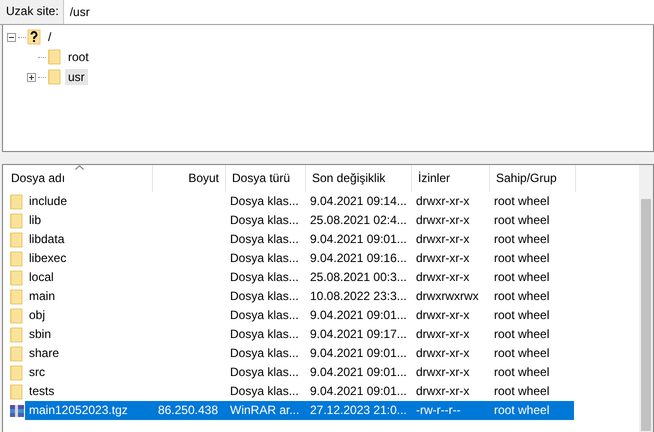 The image size is (654, 432). What do you see at coordinates (189, 178) in the screenshot?
I see `column-header: Boyut` at bounding box center [189, 178].